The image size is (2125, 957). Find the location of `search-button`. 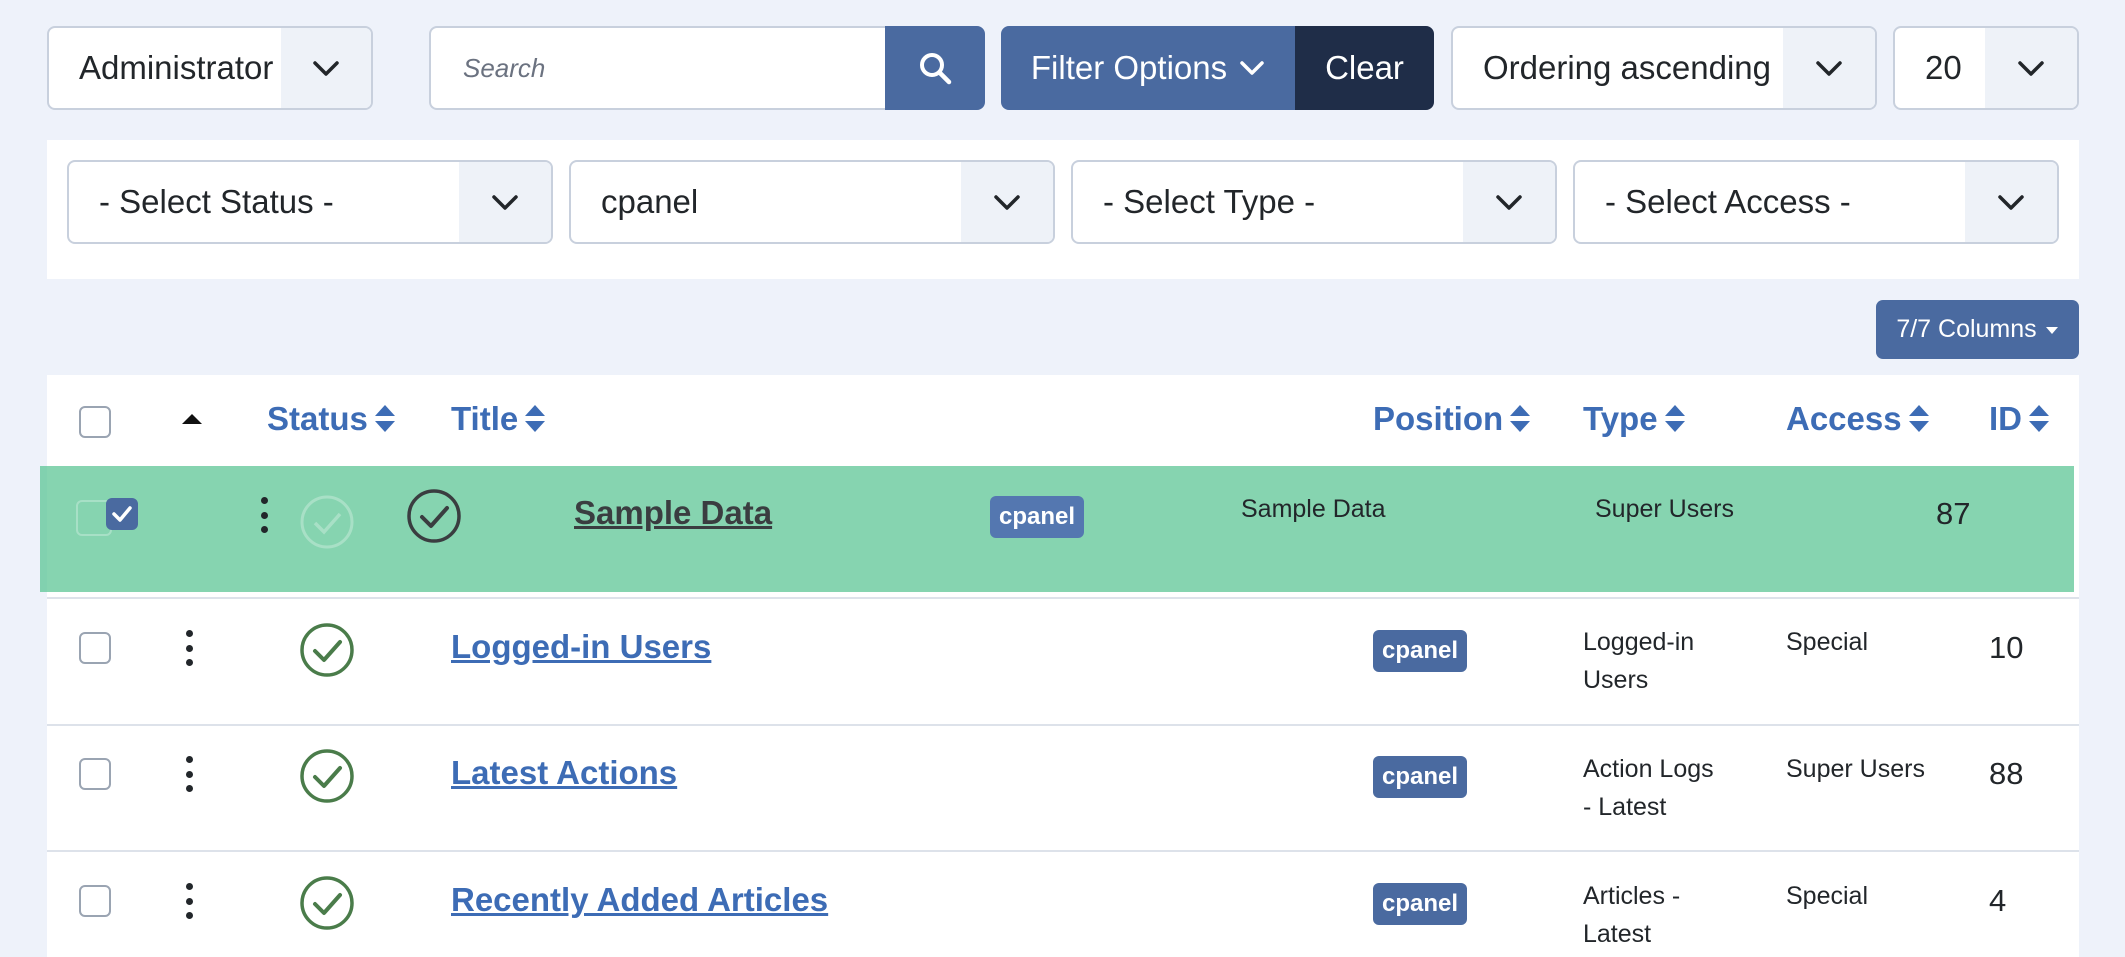

search-button is located at coordinates (935, 68).